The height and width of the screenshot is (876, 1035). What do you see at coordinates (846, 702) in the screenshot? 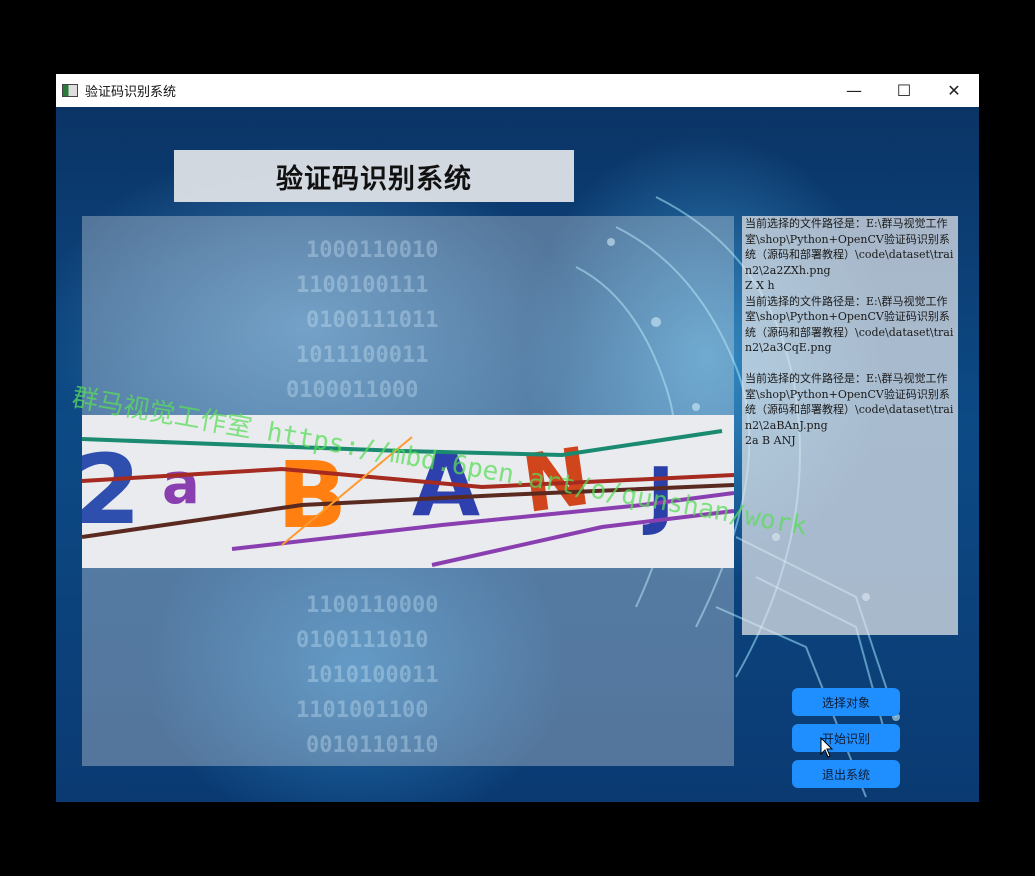
I see `select-object-button: 选择对象` at bounding box center [846, 702].